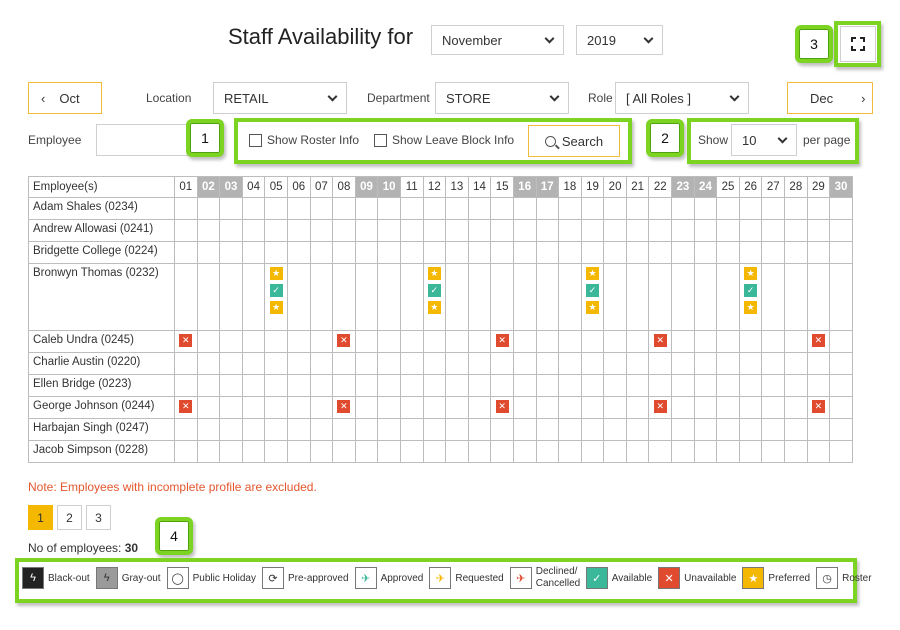 The width and height of the screenshot is (900, 630). Describe the element at coordinates (682, 98) in the screenshot. I see `role-select: [ All Roles ]` at that location.